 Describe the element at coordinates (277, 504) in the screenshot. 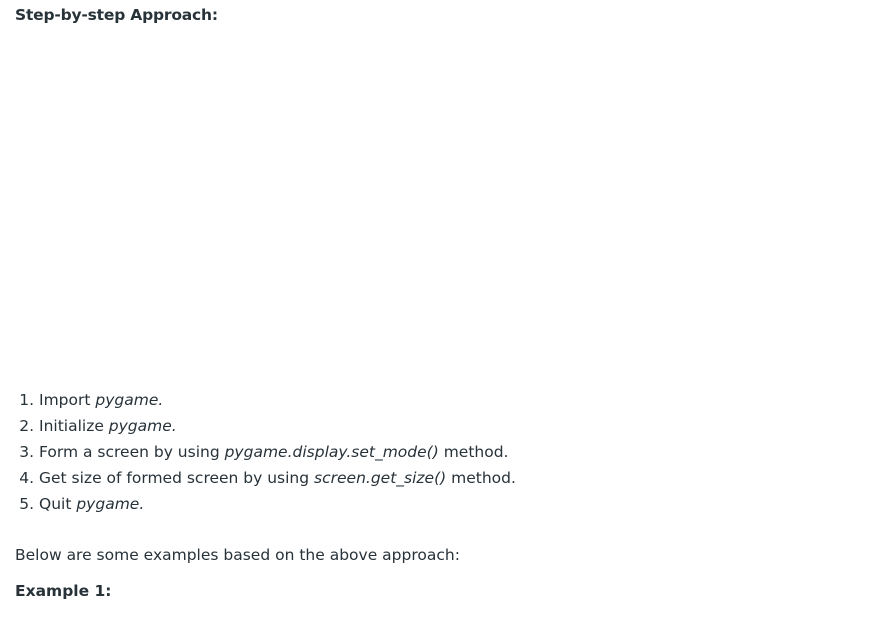

I see `list-item: Quit pygame.` at that location.